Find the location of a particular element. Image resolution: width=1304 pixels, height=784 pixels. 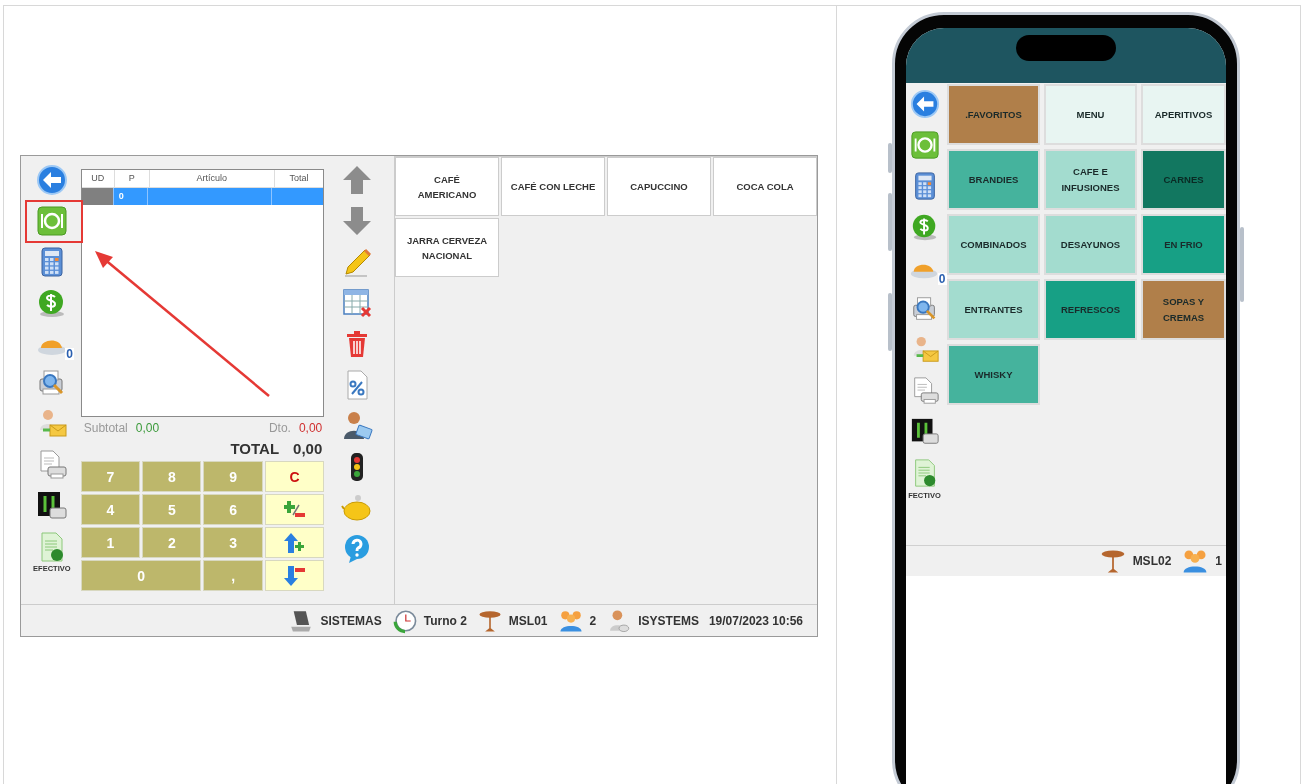

category-button: CAFE E INFUSIONES is located at coordinates (1090, 179).